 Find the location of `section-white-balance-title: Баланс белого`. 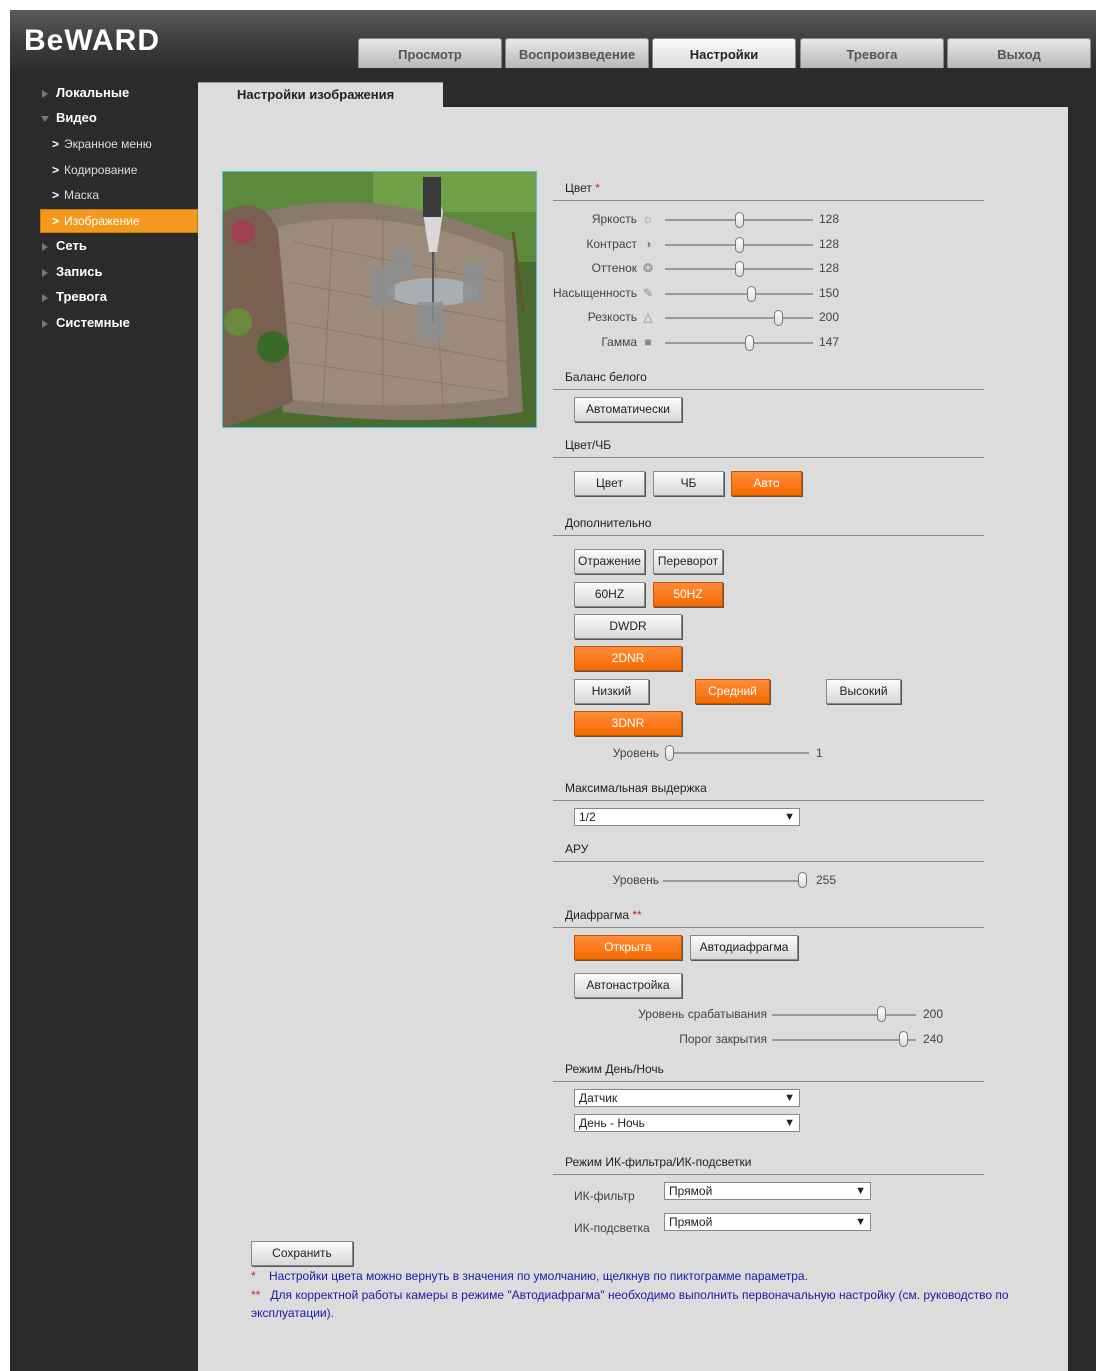

section-white-balance-title: Баланс белого is located at coordinates (606, 377).